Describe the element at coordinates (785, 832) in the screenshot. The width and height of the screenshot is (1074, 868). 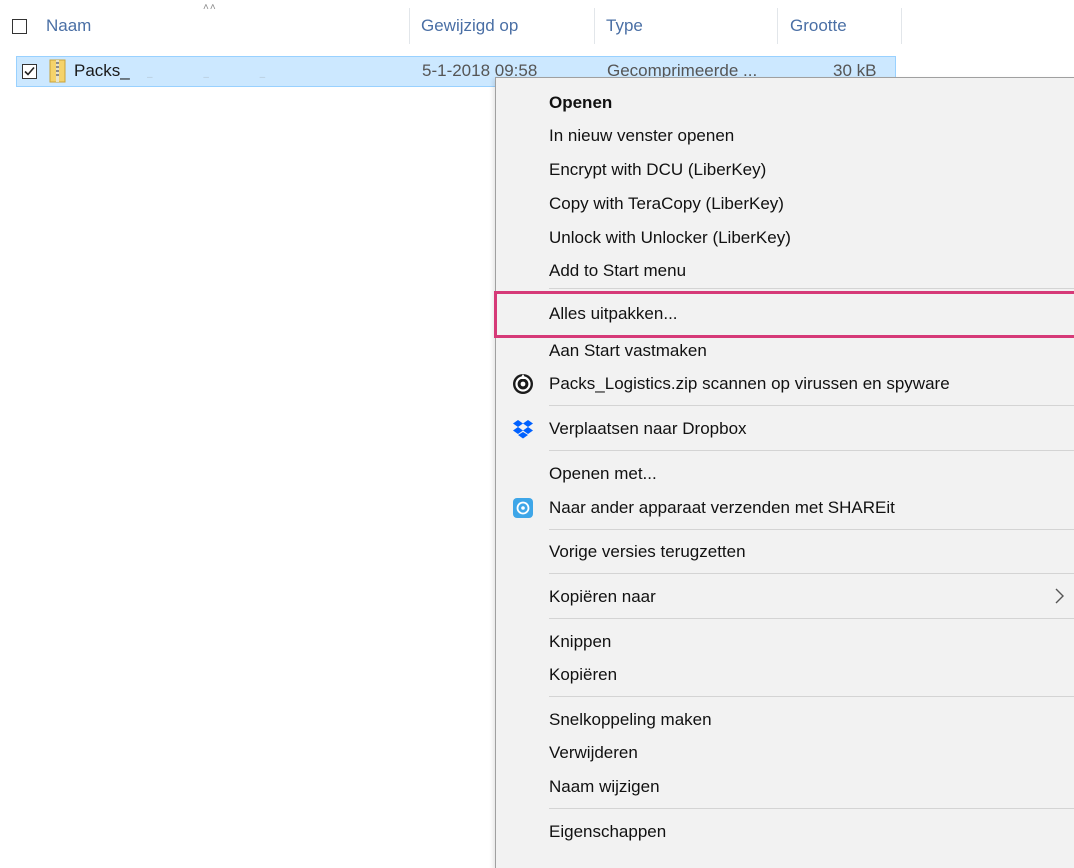
I see `menu-item-properties: Eigenschappen` at that location.